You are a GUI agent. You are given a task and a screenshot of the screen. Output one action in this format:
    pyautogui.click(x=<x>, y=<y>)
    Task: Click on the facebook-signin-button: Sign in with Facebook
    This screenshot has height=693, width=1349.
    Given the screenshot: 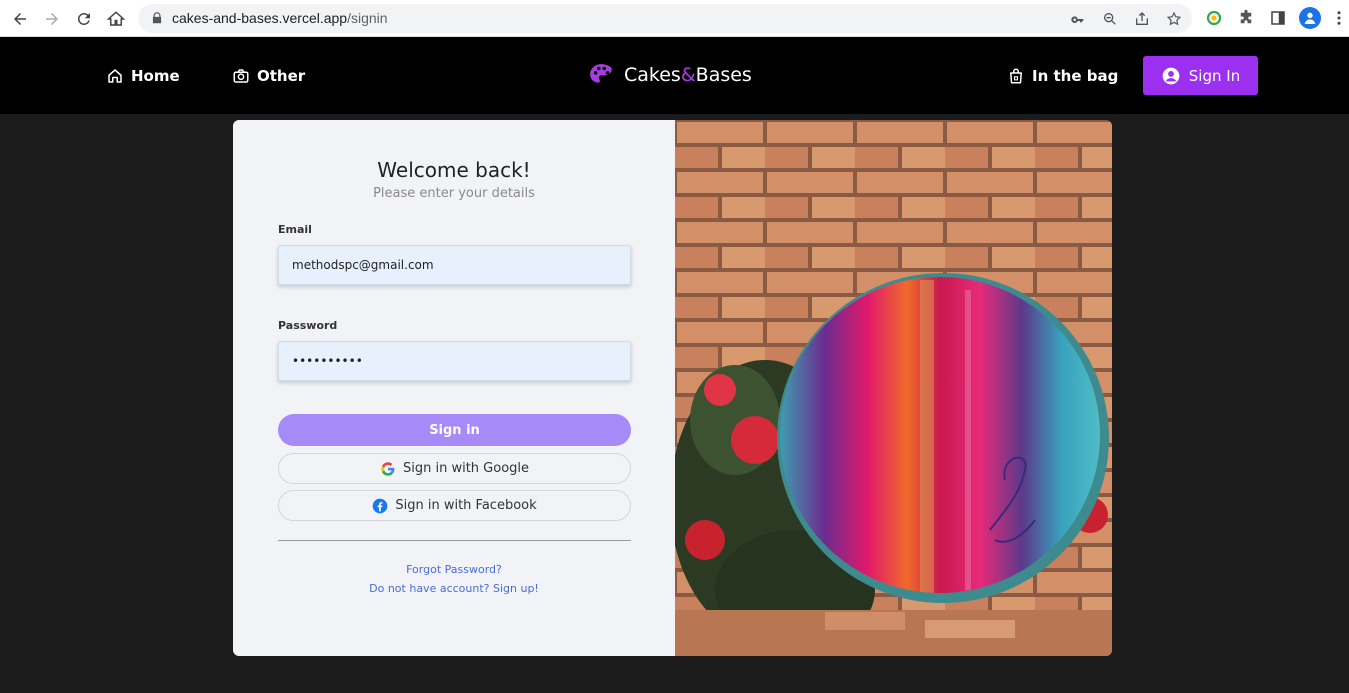 What is the action you would take?
    pyautogui.click(x=454, y=505)
    